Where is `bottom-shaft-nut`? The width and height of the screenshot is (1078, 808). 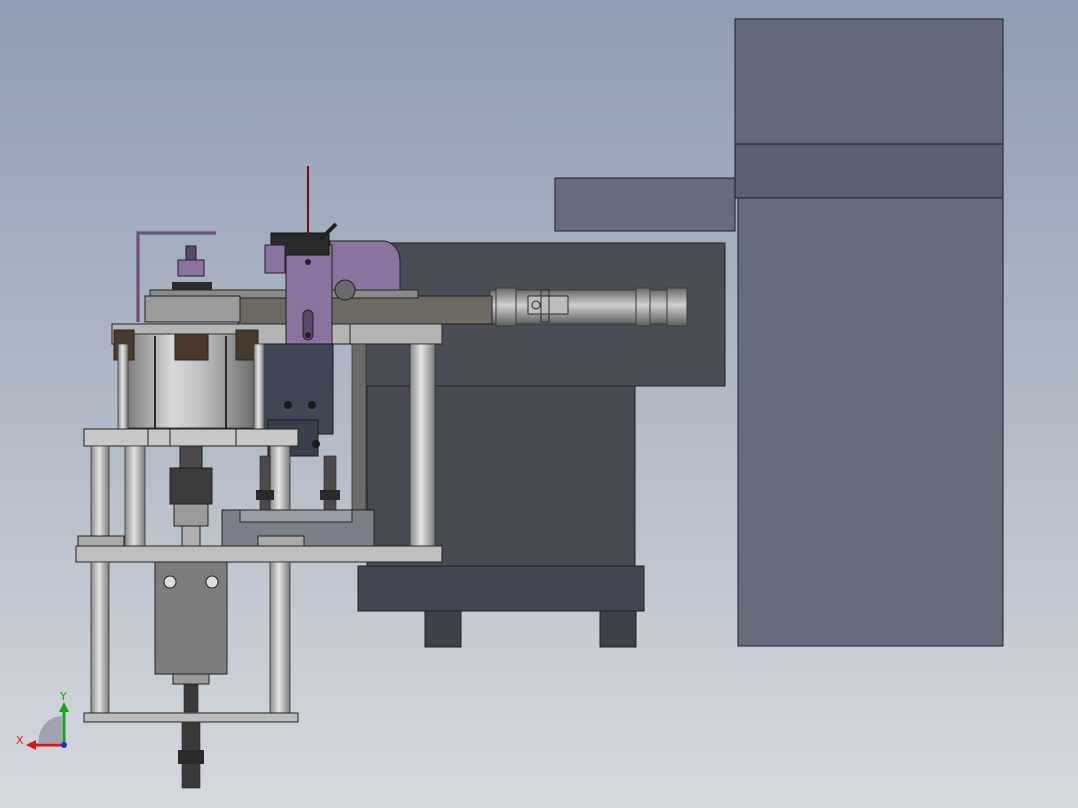
bottom-shaft-nut is located at coordinates (191, 757).